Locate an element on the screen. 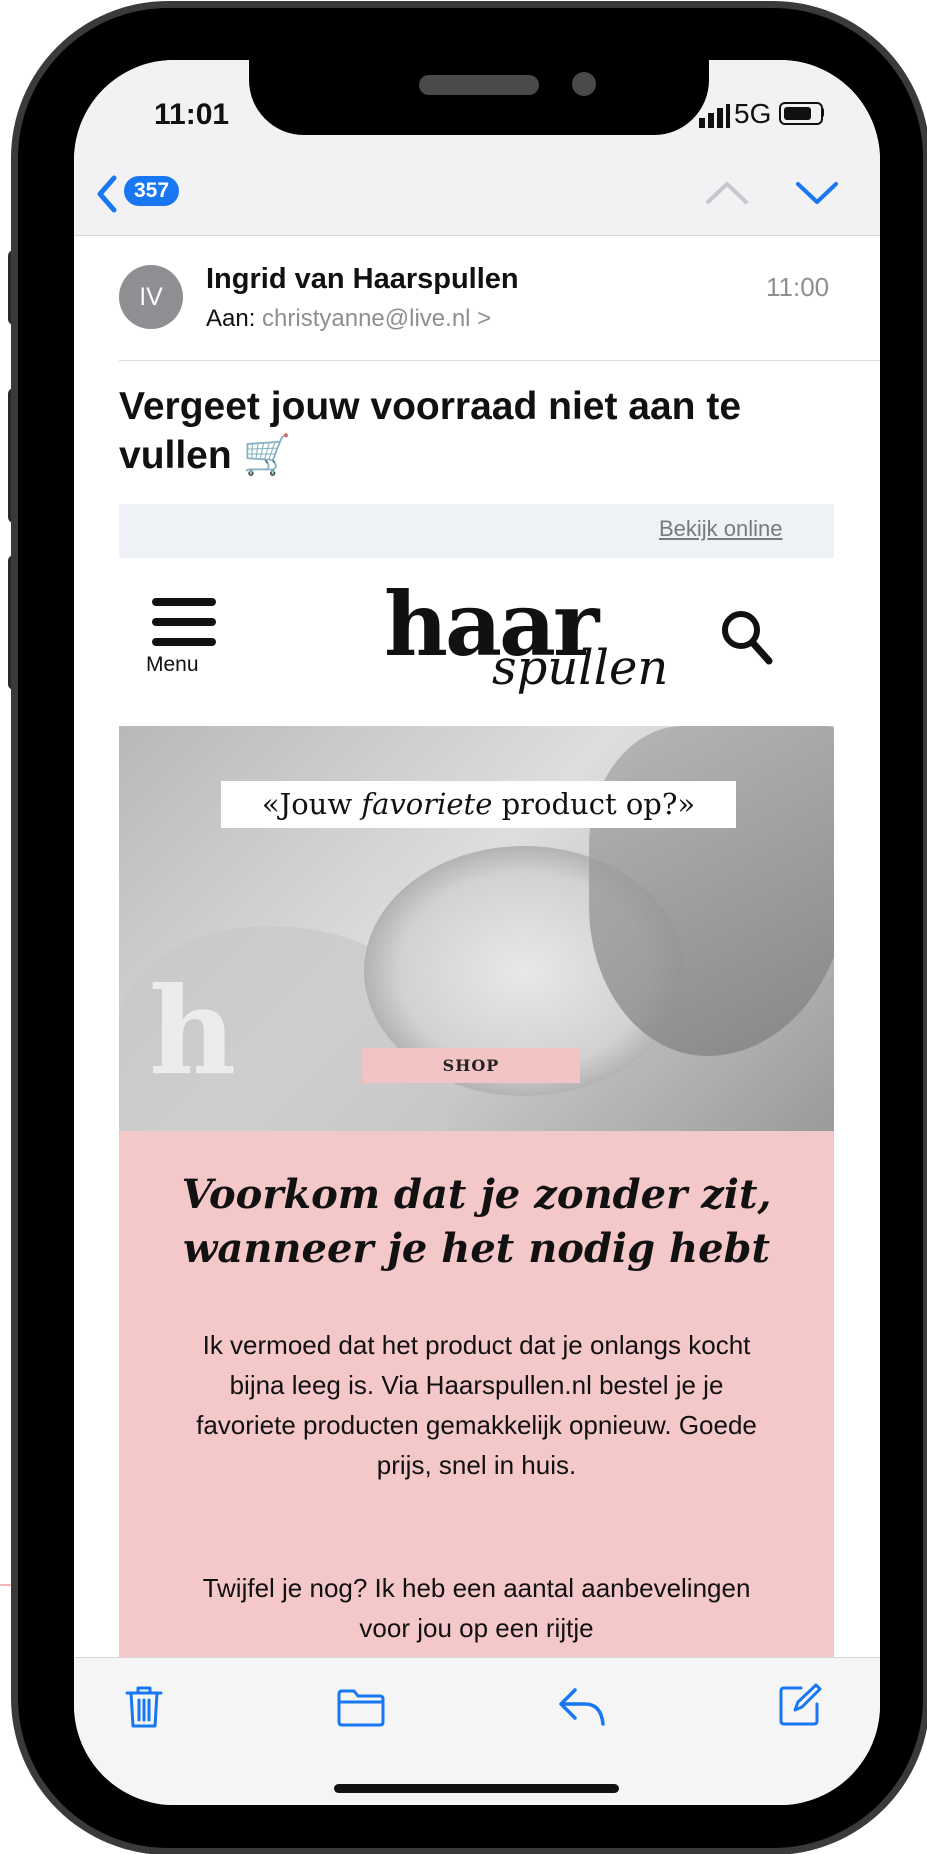 This screenshot has width=927, height=1854. bottom-toolbar is located at coordinates (477, 1731).